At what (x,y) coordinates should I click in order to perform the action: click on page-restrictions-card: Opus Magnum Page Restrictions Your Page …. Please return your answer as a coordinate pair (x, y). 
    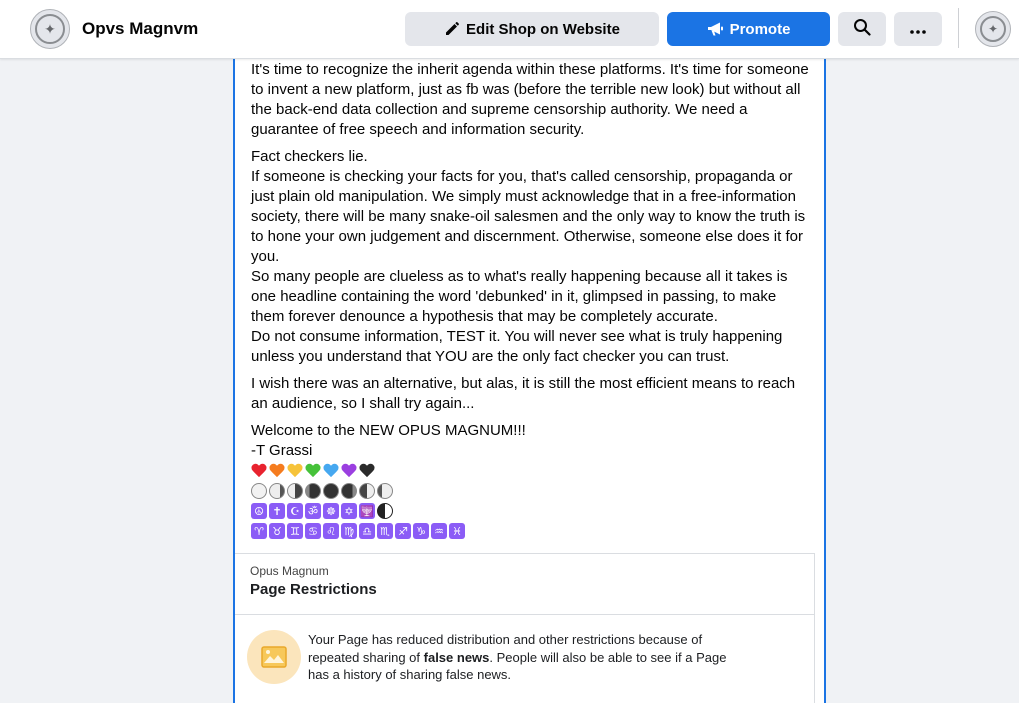
    Looking at the image, I should click on (525, 628).